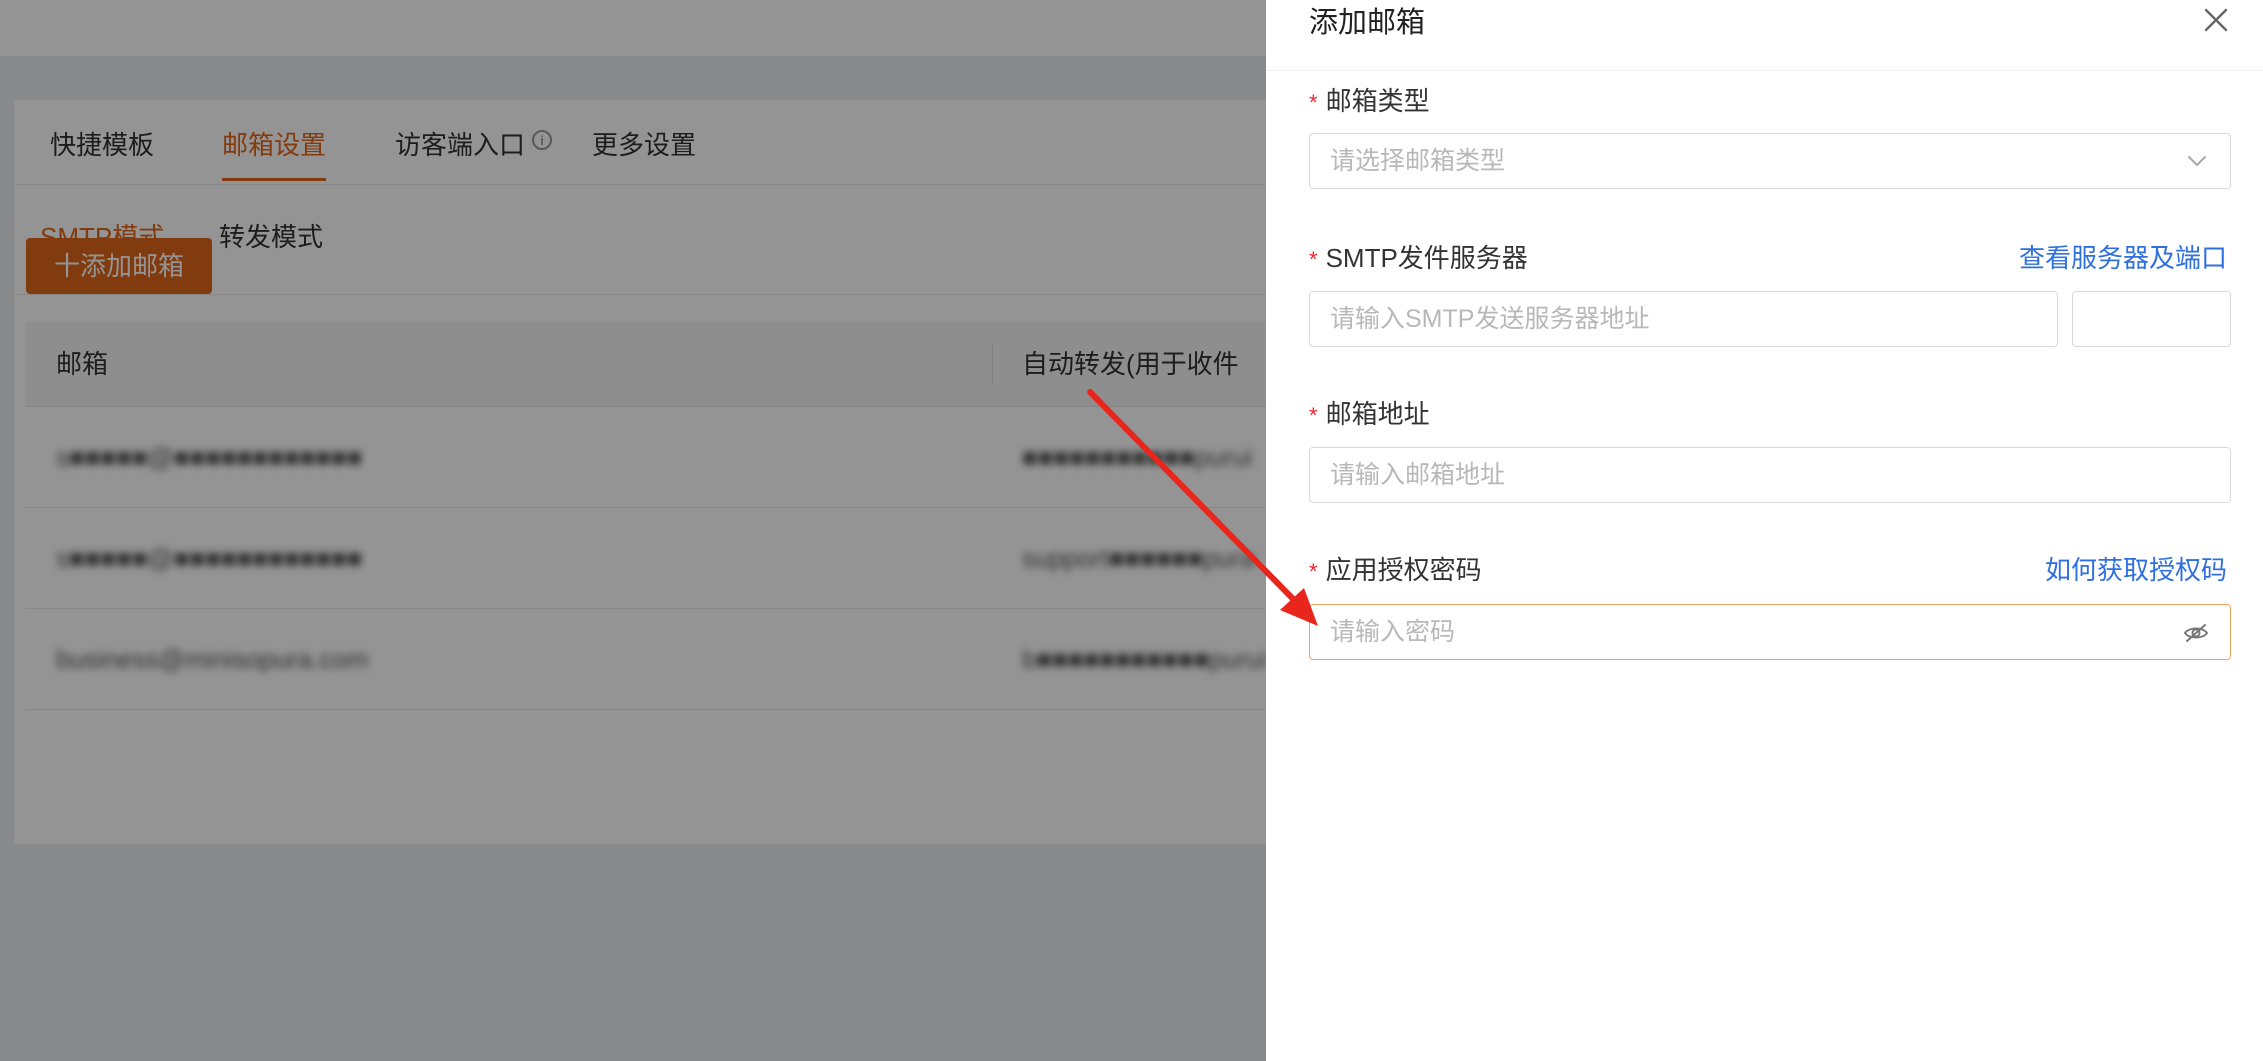  I want to click on eye-slash-icon, so click(2196, 633).